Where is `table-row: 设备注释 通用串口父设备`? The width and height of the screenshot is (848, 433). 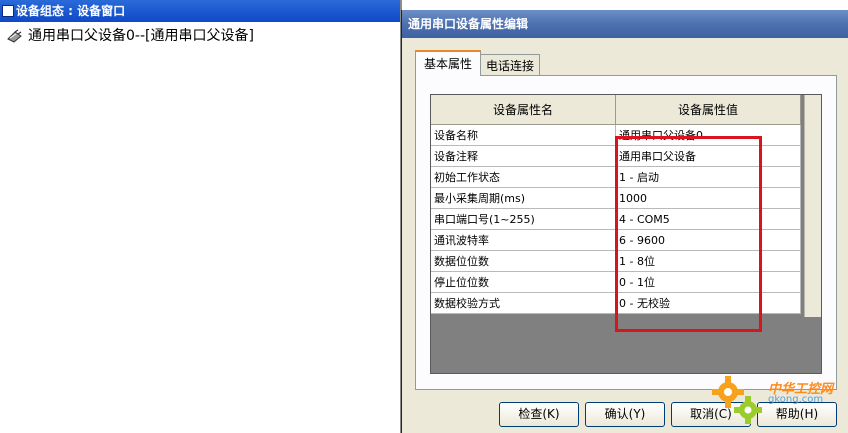
table-row: 设备注释 通用串口父设备 is located at coordinates (616, 156).